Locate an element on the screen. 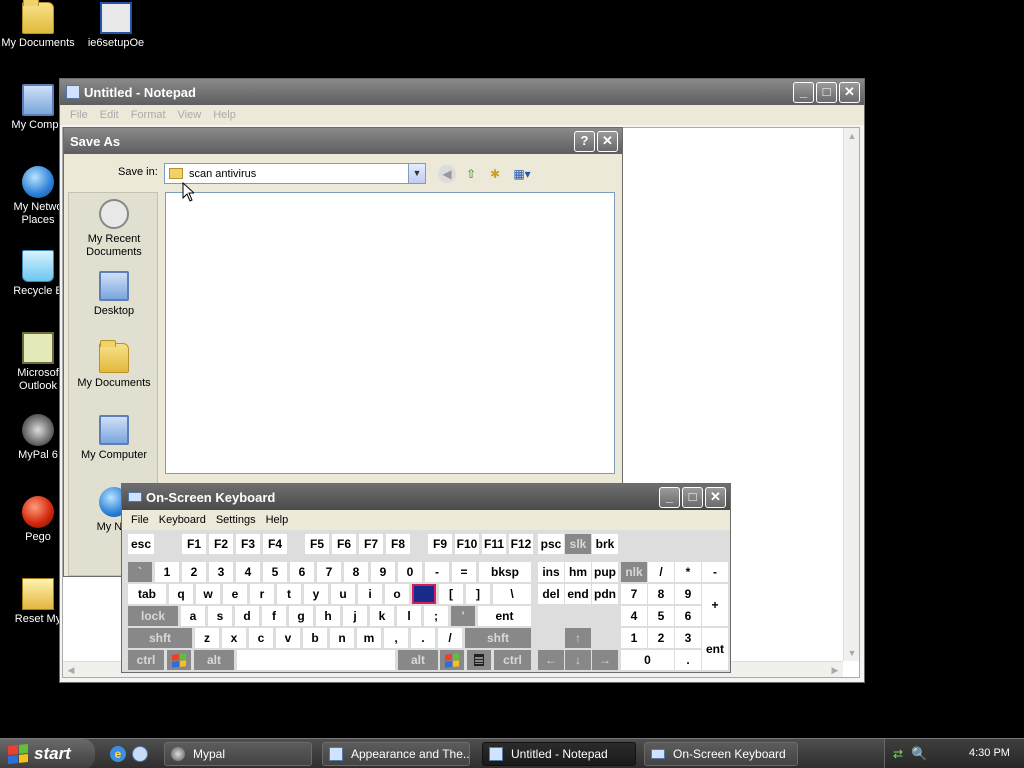 This screenshot has width=1024, height=768. key-semicolon: ; is located at coordinates (436, 616).